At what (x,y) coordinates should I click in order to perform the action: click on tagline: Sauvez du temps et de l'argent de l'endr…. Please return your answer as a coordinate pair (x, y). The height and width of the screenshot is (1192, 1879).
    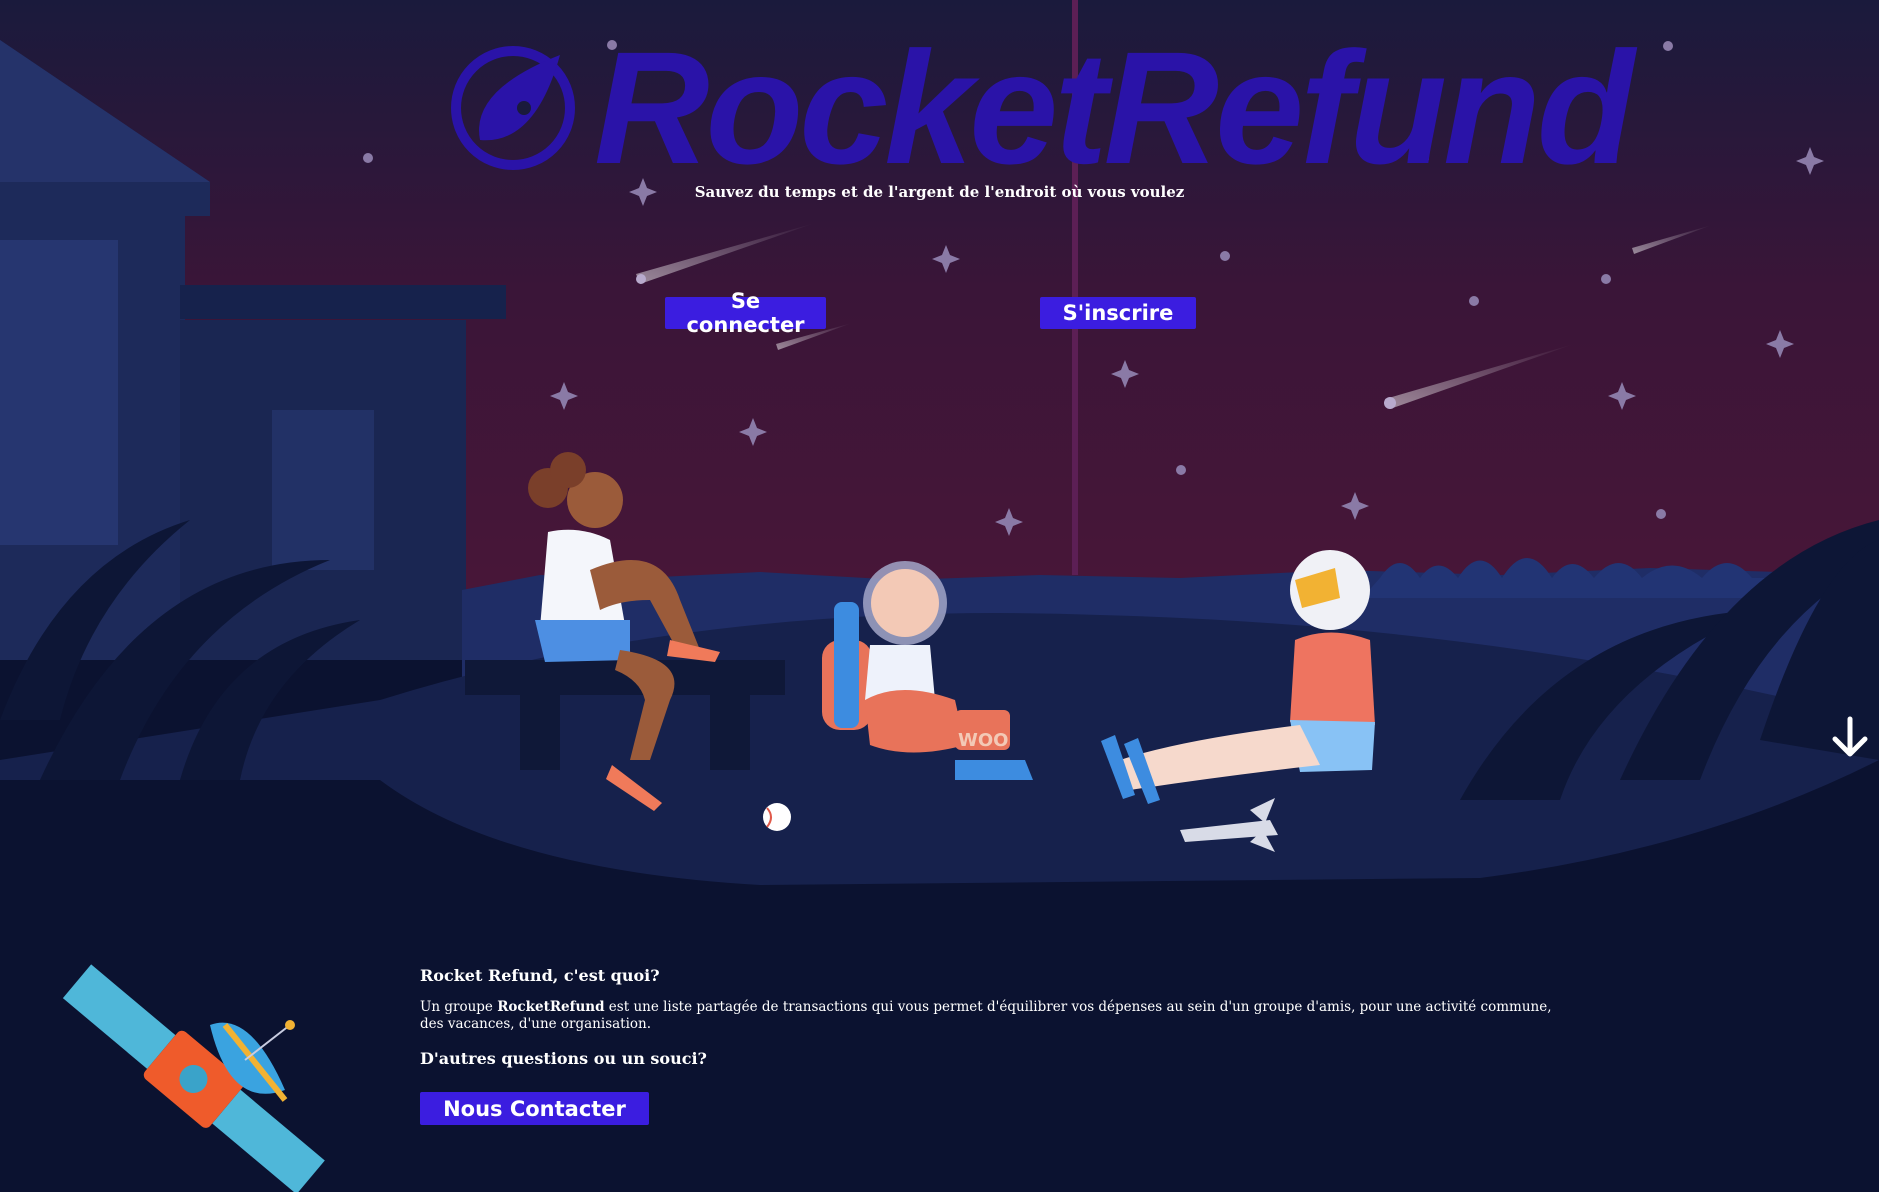
    Looking at the image, I should click on (939, 192).